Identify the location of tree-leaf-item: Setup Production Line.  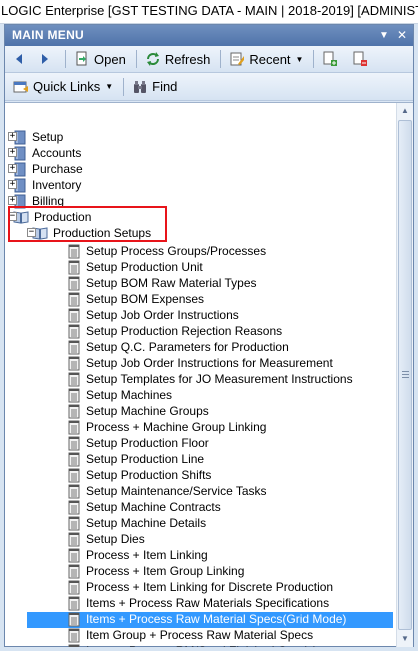
(136, 459).